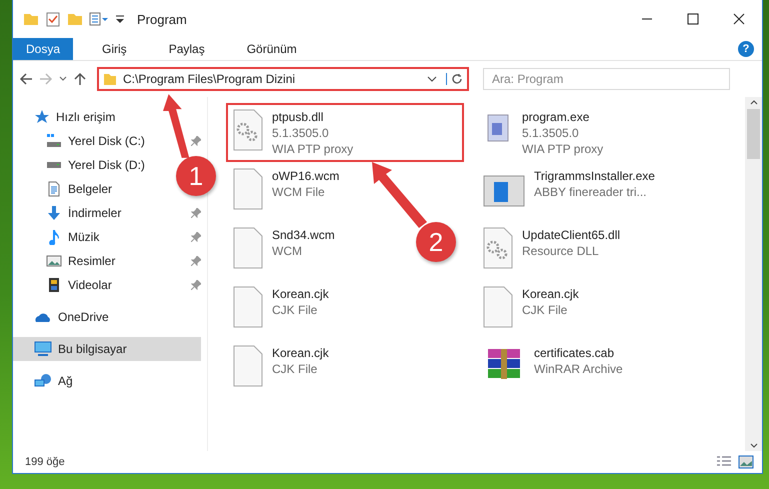 The width and height of the screenshot is (769, 489). Describe the element at coordinates (45, 381) in the screenshot. I see `sidebar-item: Ağ` at that location.